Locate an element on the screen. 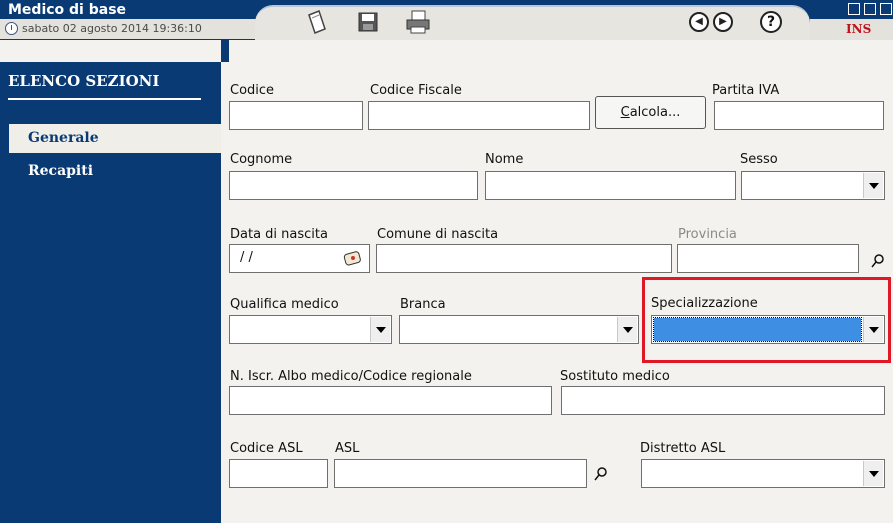 The width and height of the screenshot is (893, 523). albo-field is located at coordinates (390, 400).